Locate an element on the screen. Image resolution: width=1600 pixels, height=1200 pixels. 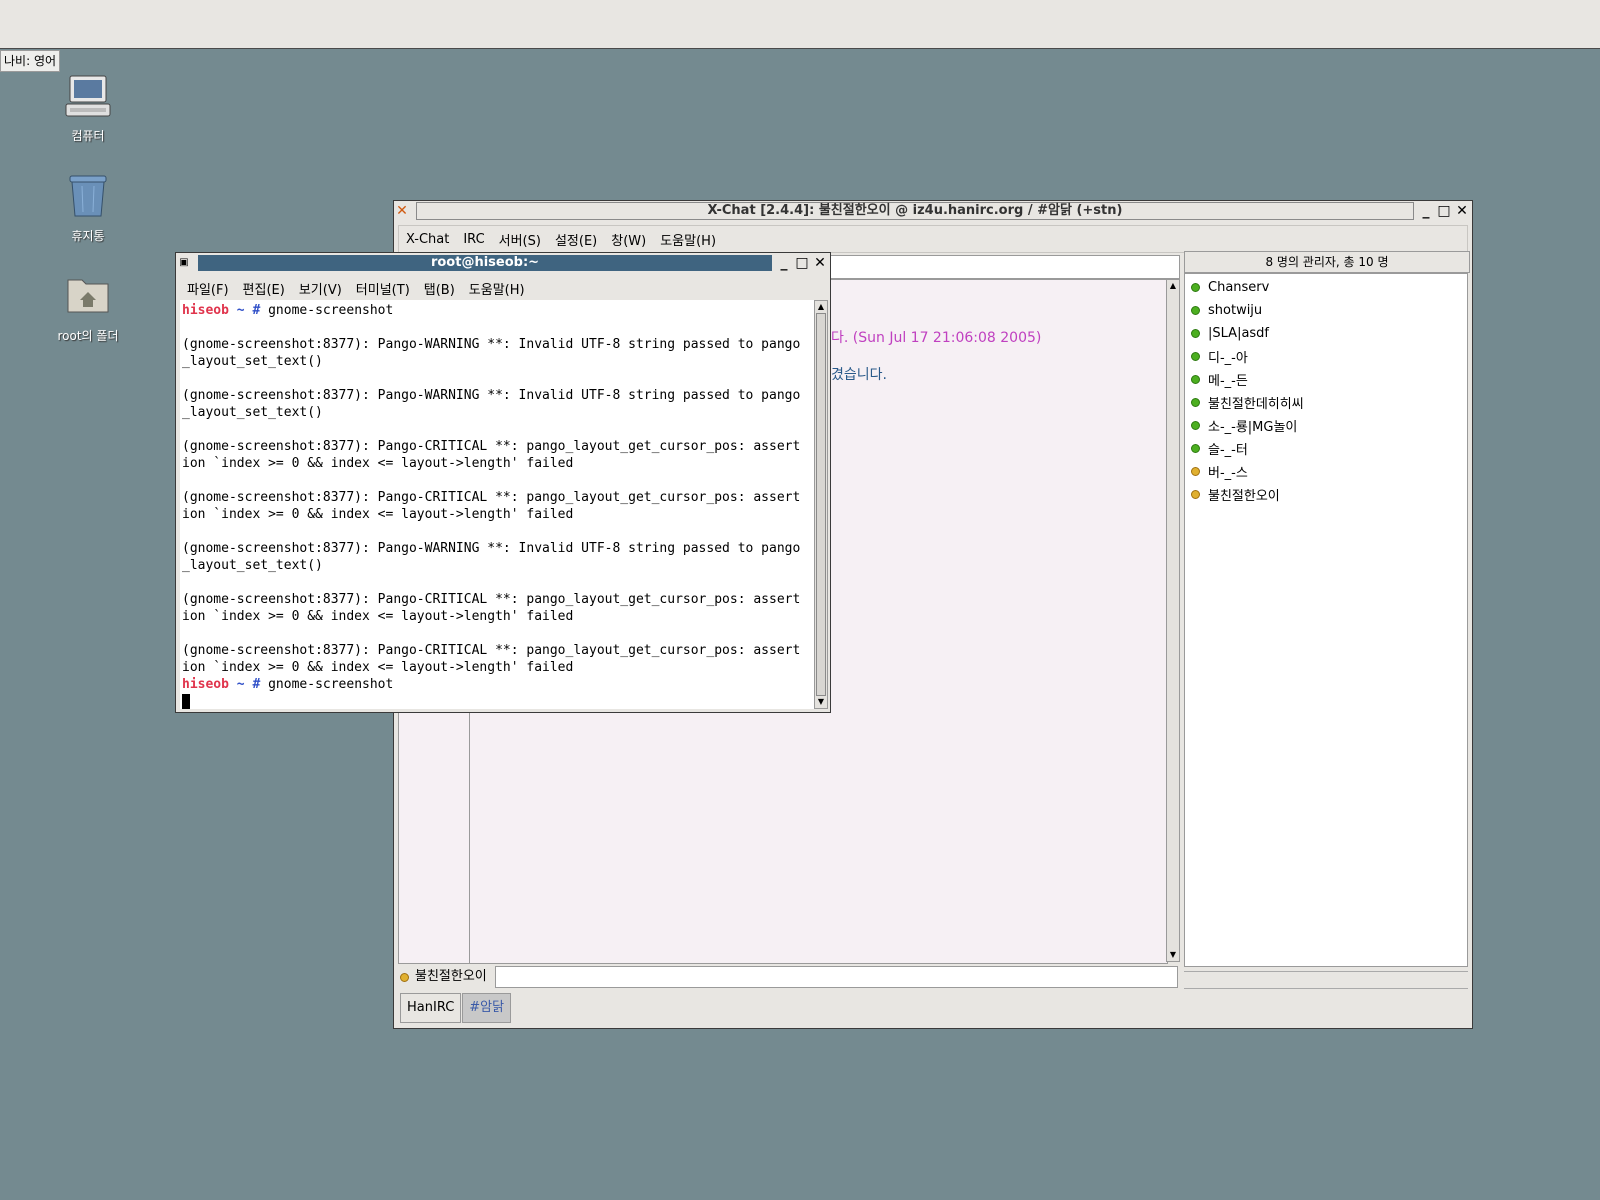
user-list-item: 불친절한데히히씨 is located at coordinates (1326, 402).